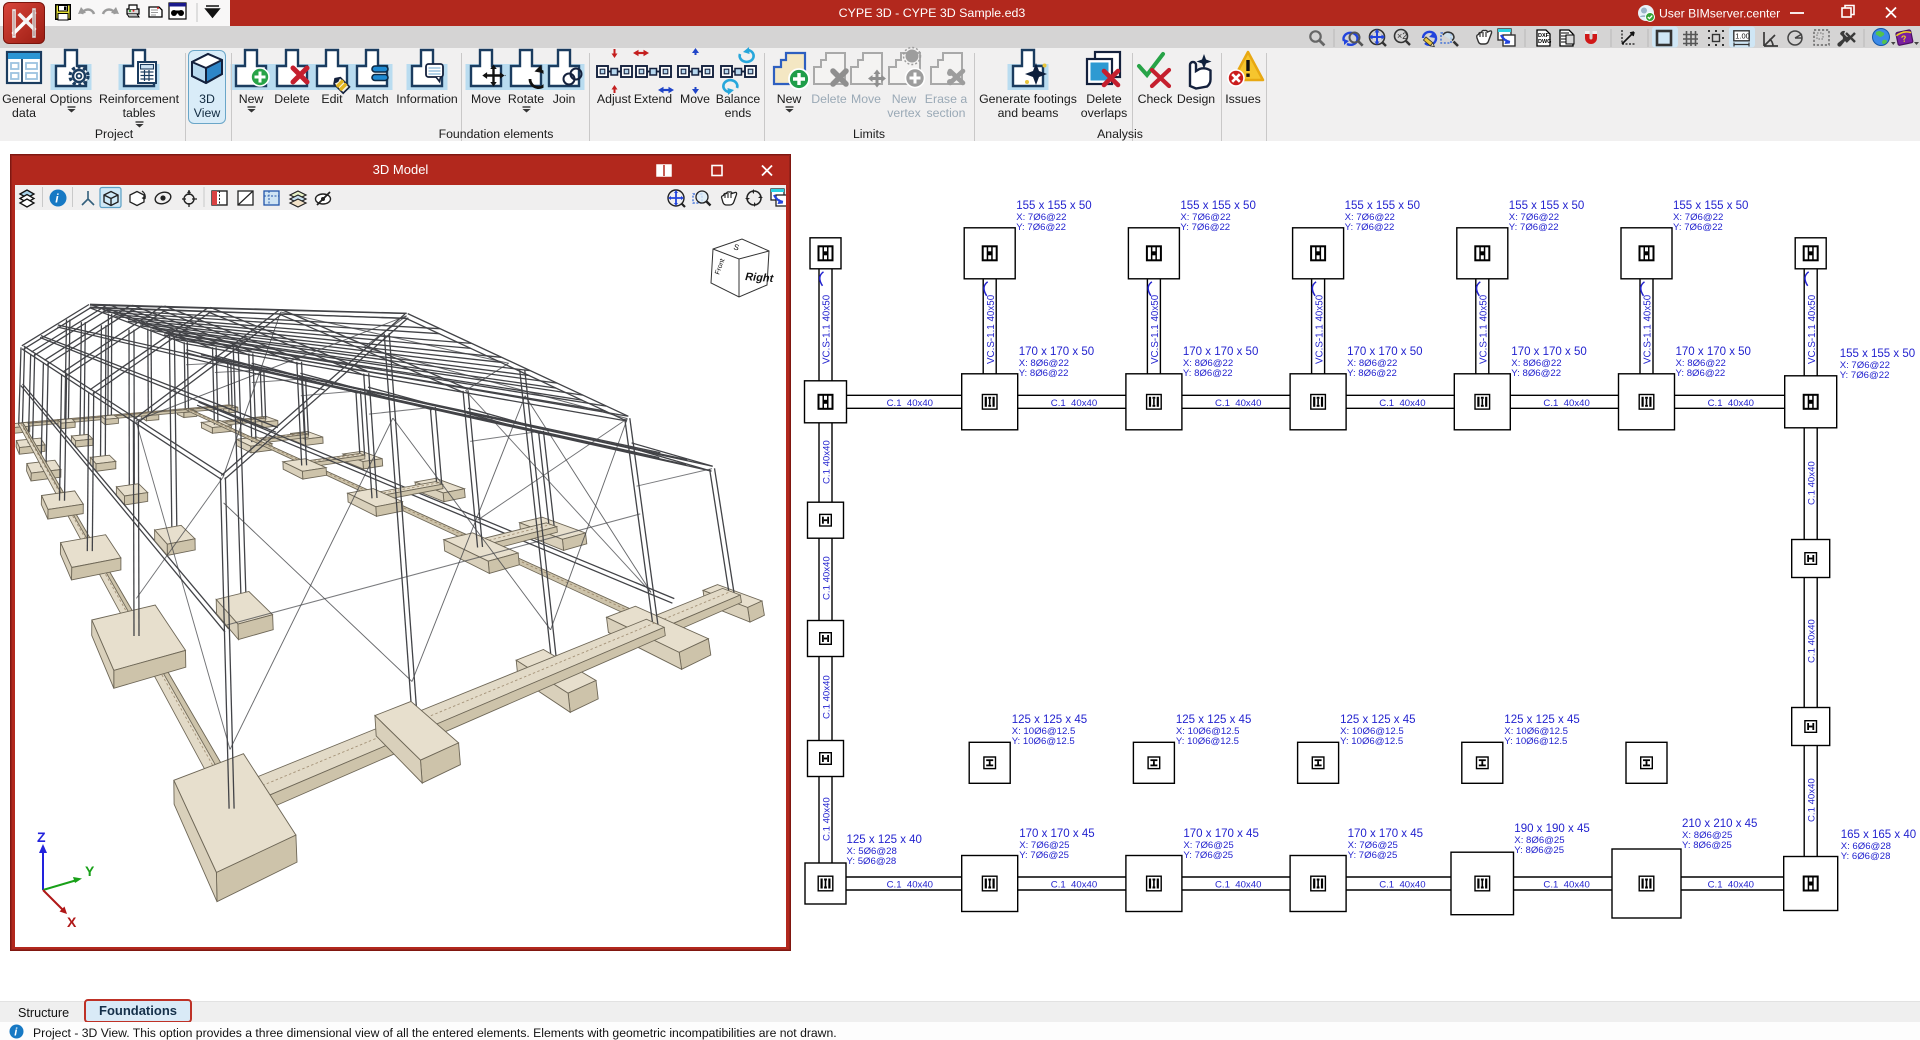 This screenshot has width=1920, height=1040. What do you see at coordinates (1866, 856) in the screenshot?
I see `svg-text: Y: 6Ø6@28` at bounding box center [1866, 856].